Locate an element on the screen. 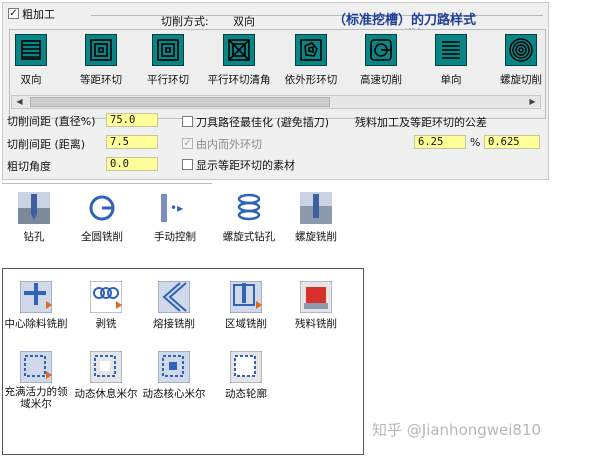  tool-label: 螺旋铣削 is located at coordinates (316, 237).